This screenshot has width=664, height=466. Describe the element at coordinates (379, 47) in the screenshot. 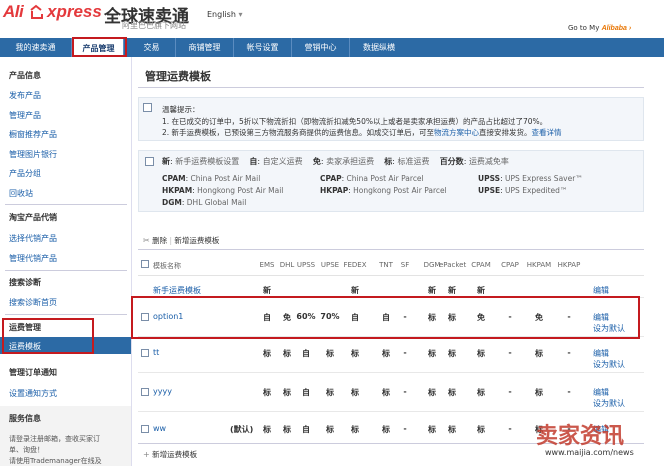

I see `nav-data: 数据纵横` at that location.